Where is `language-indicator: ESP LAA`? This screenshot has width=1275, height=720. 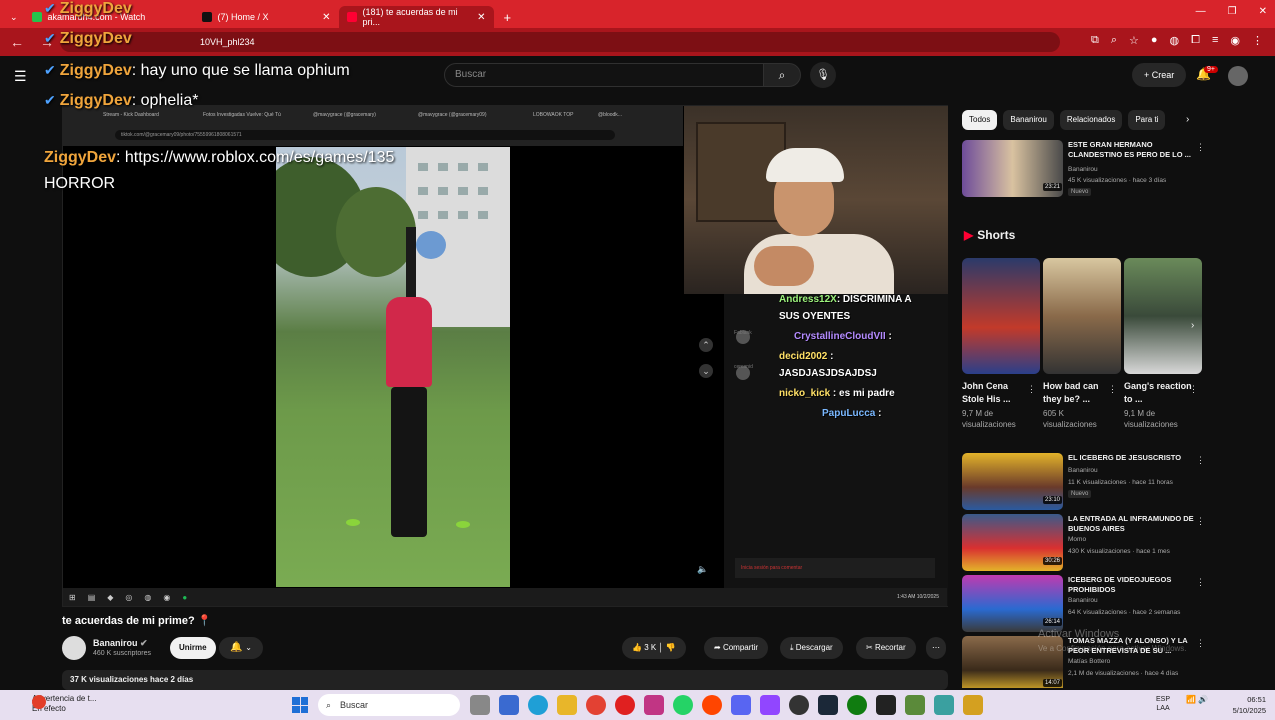 language-indicator: ESP LAA is located at coordinates (1163, 704).